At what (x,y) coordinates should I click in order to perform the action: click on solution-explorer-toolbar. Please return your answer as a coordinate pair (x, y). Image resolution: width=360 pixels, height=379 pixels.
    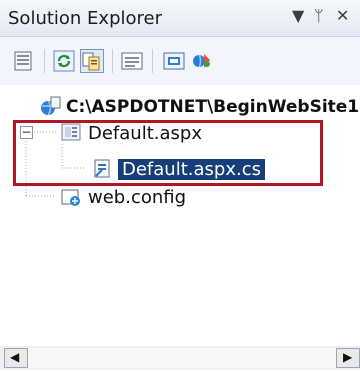
    Looking at the image, I should click on (180, 61).